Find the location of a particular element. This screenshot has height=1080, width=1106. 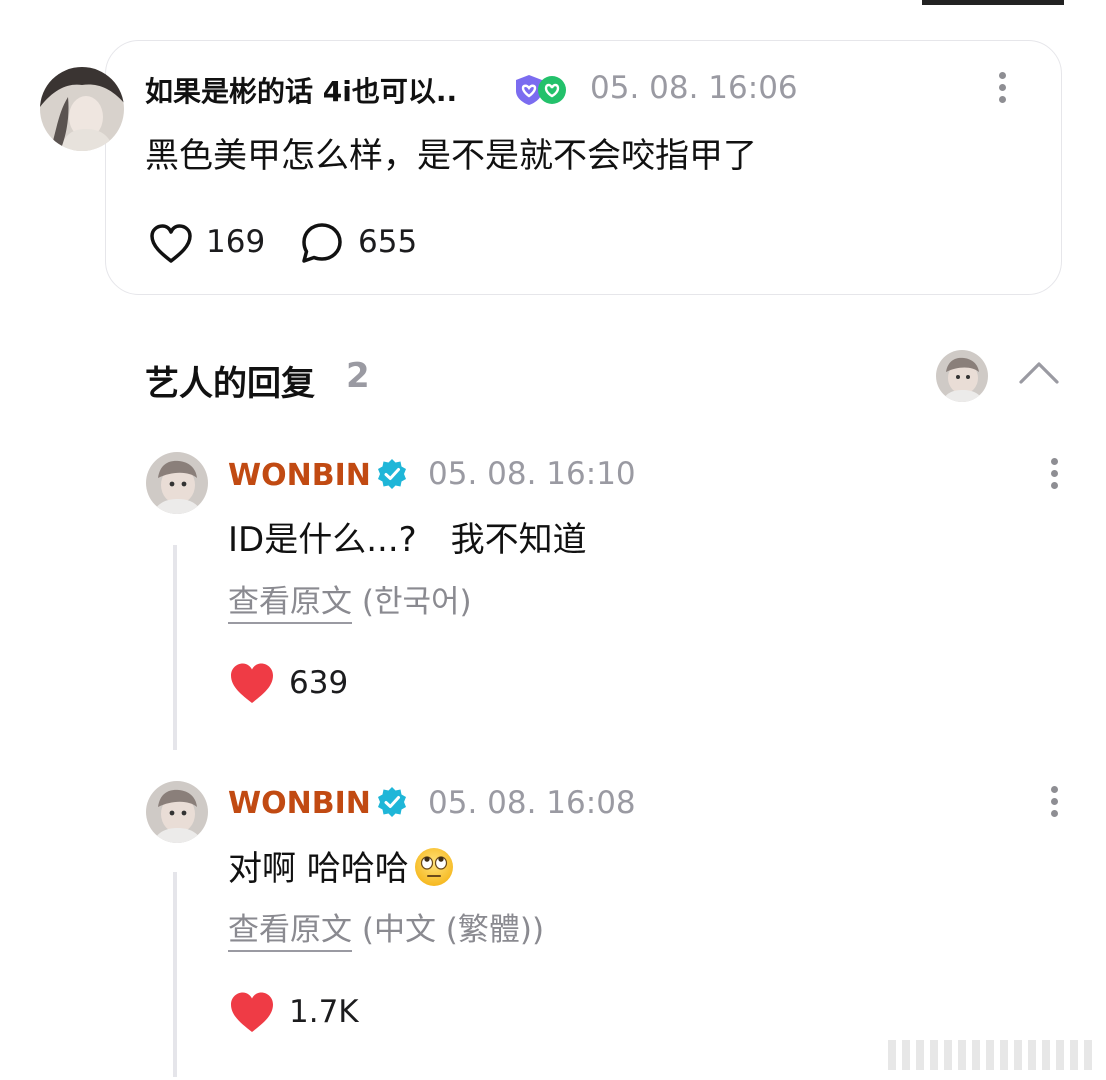

reply-text-content: 对啊 哈哈哈 is located at coordinates (318, 869).